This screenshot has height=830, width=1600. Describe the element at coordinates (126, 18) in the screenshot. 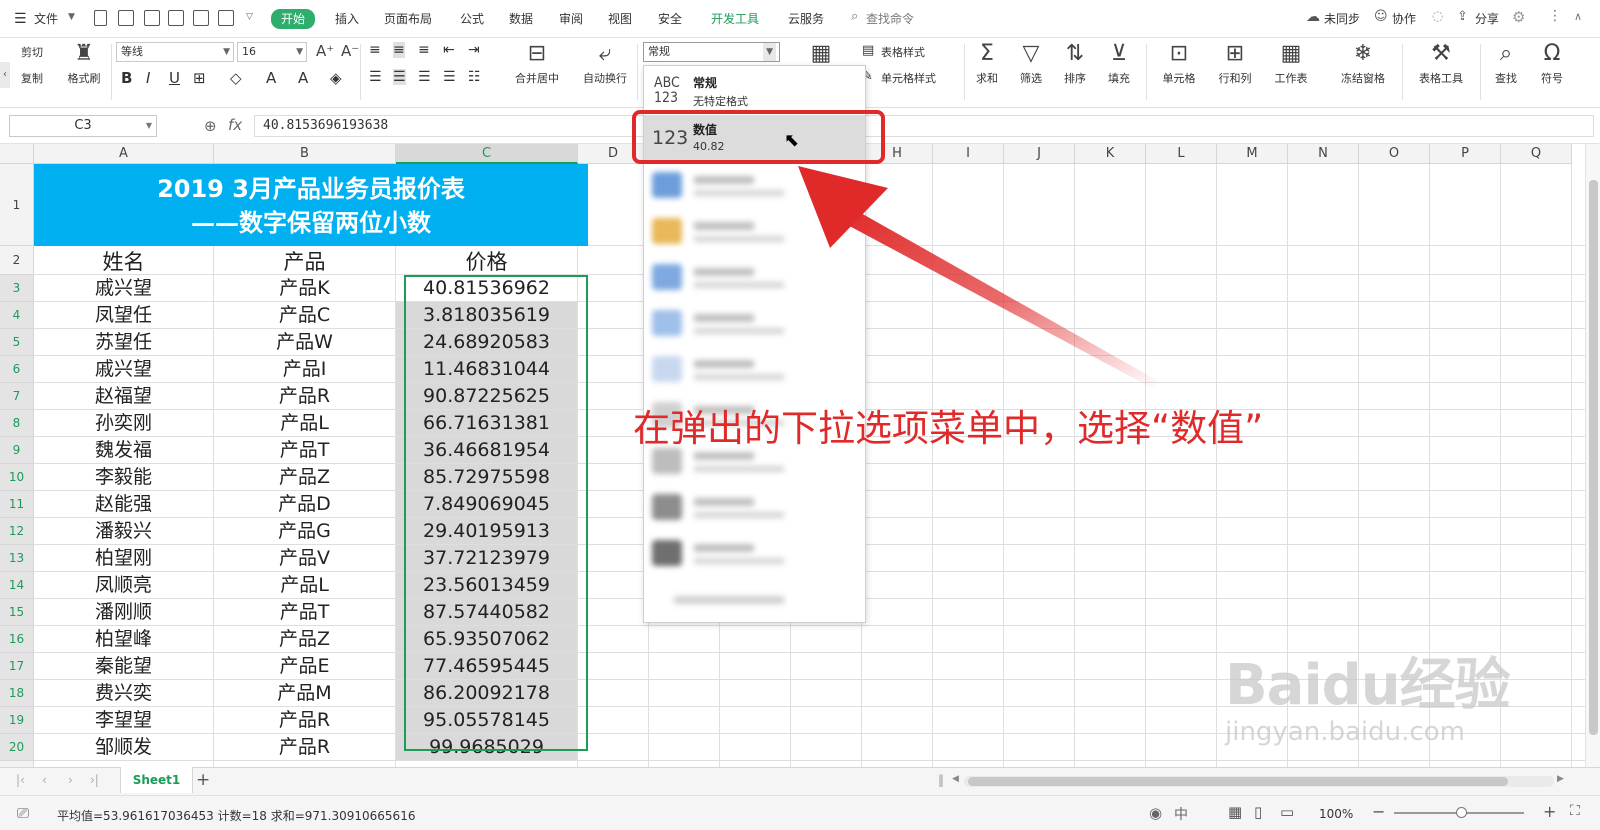

I see `save-icon` at that location.